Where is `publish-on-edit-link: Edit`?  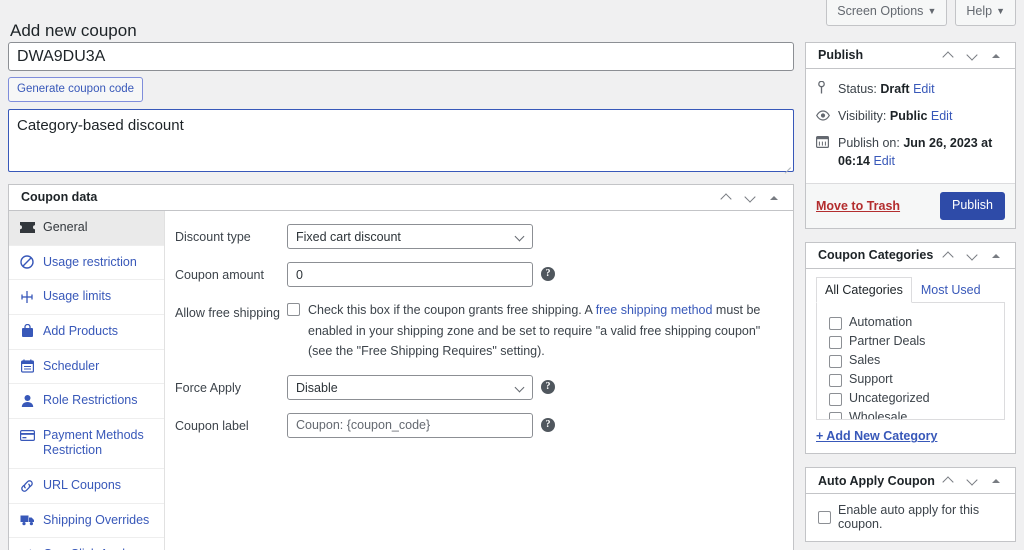 publish-on-edit-link: Edit is located at coordinates (884, 161).